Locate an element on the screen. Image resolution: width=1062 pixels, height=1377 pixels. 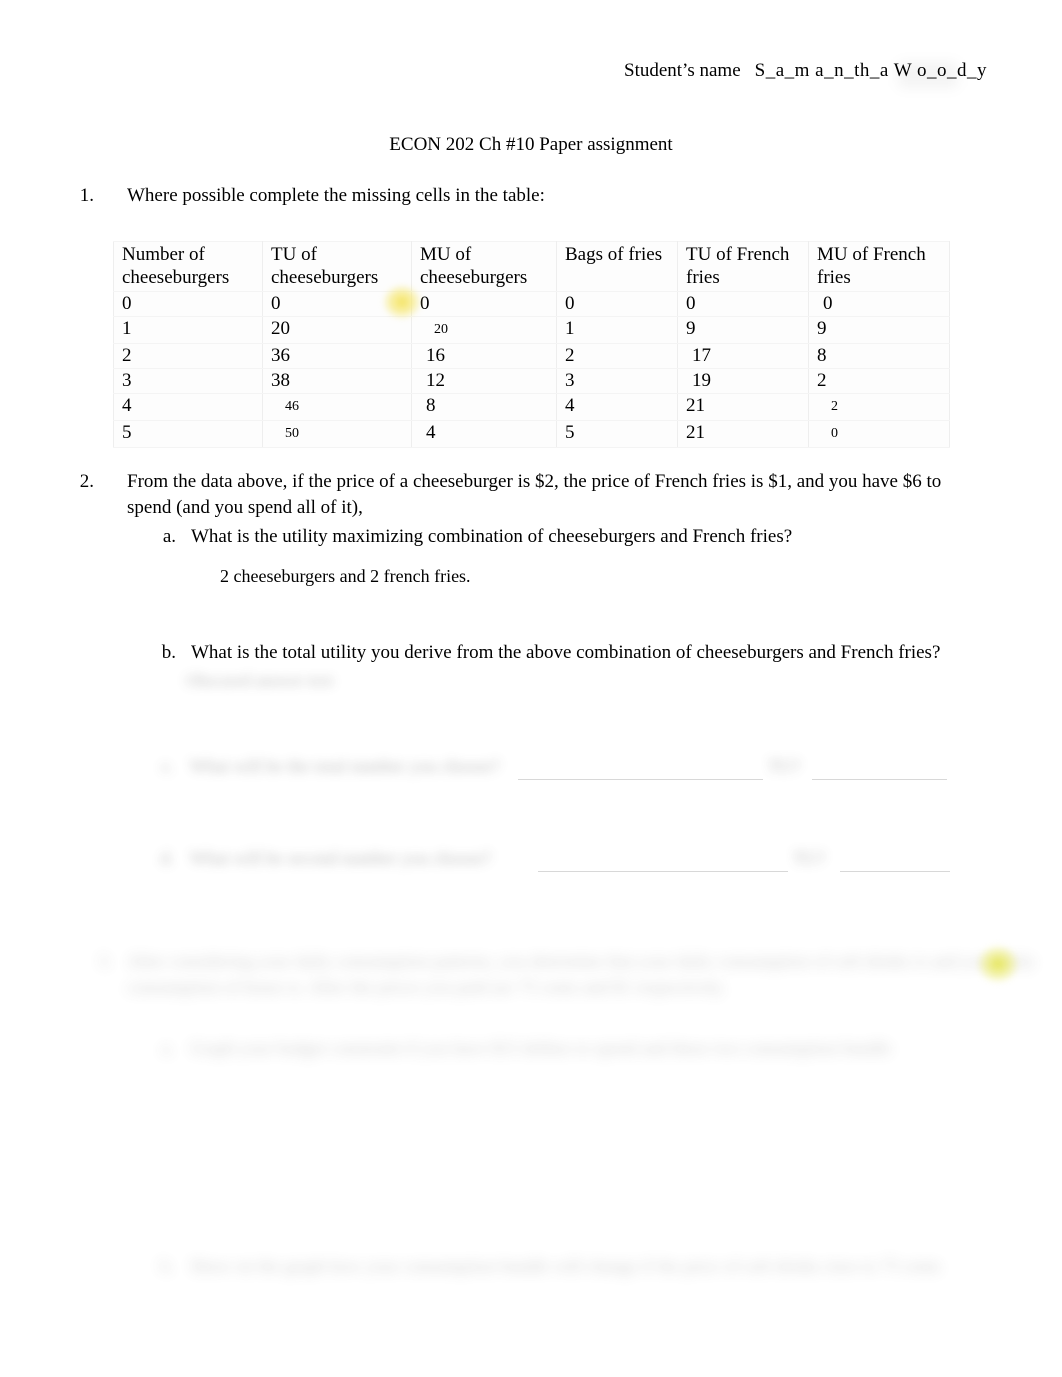
question-1-number: 1. is located at coordinates (86, 195).